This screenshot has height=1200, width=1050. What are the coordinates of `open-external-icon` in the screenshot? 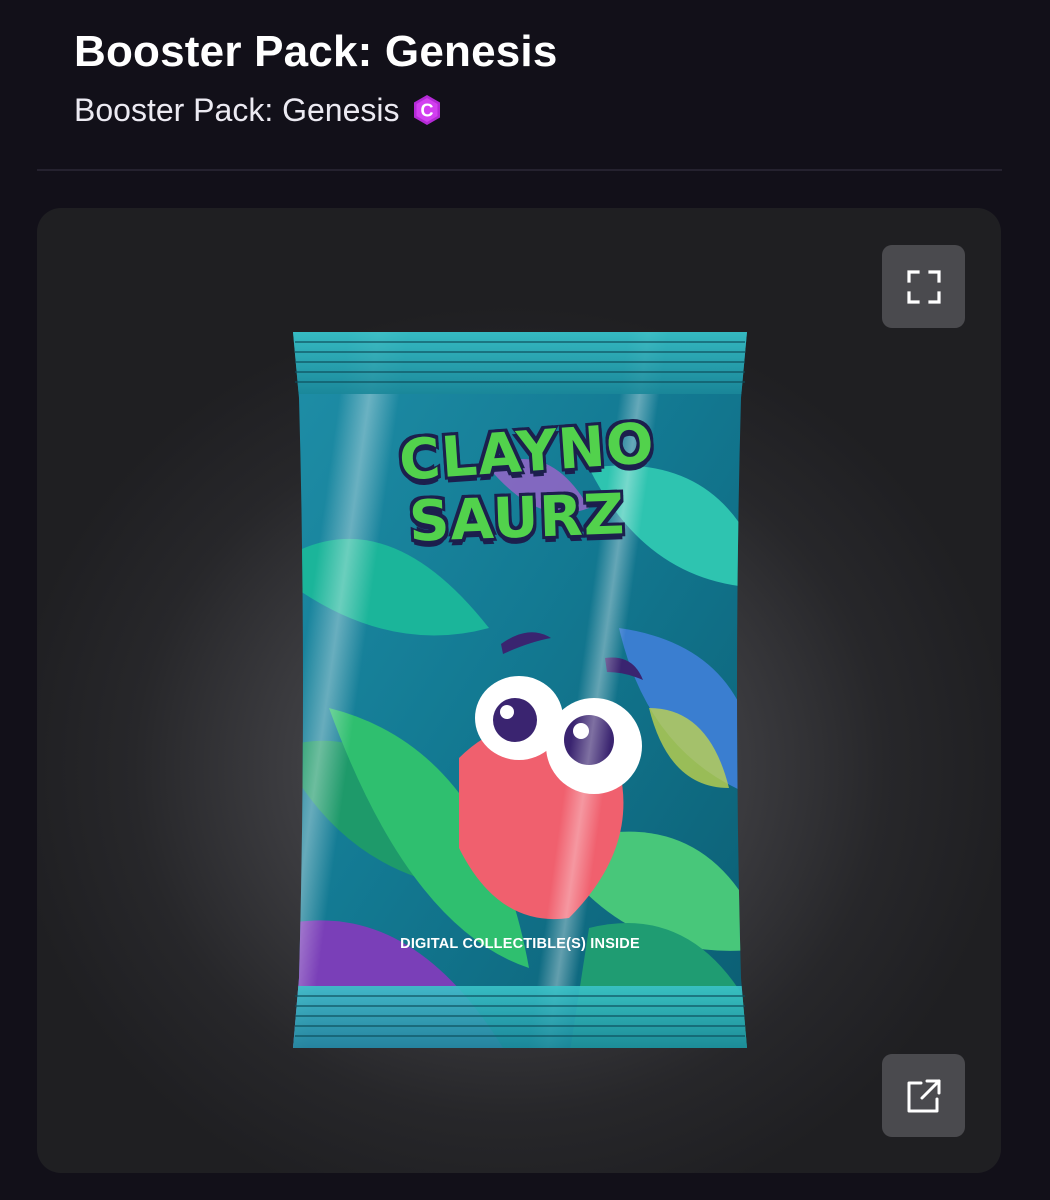 It's located at (923, 1095).